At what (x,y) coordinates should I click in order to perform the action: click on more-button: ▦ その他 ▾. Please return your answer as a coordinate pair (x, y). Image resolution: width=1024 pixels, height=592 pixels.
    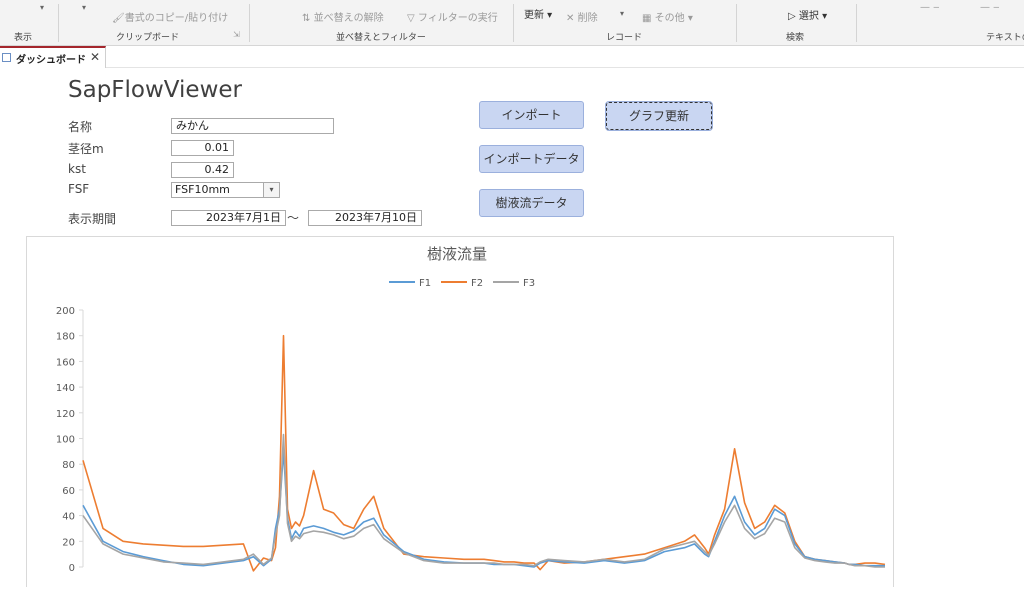
    Looking at the image, I should click on (667, 16).